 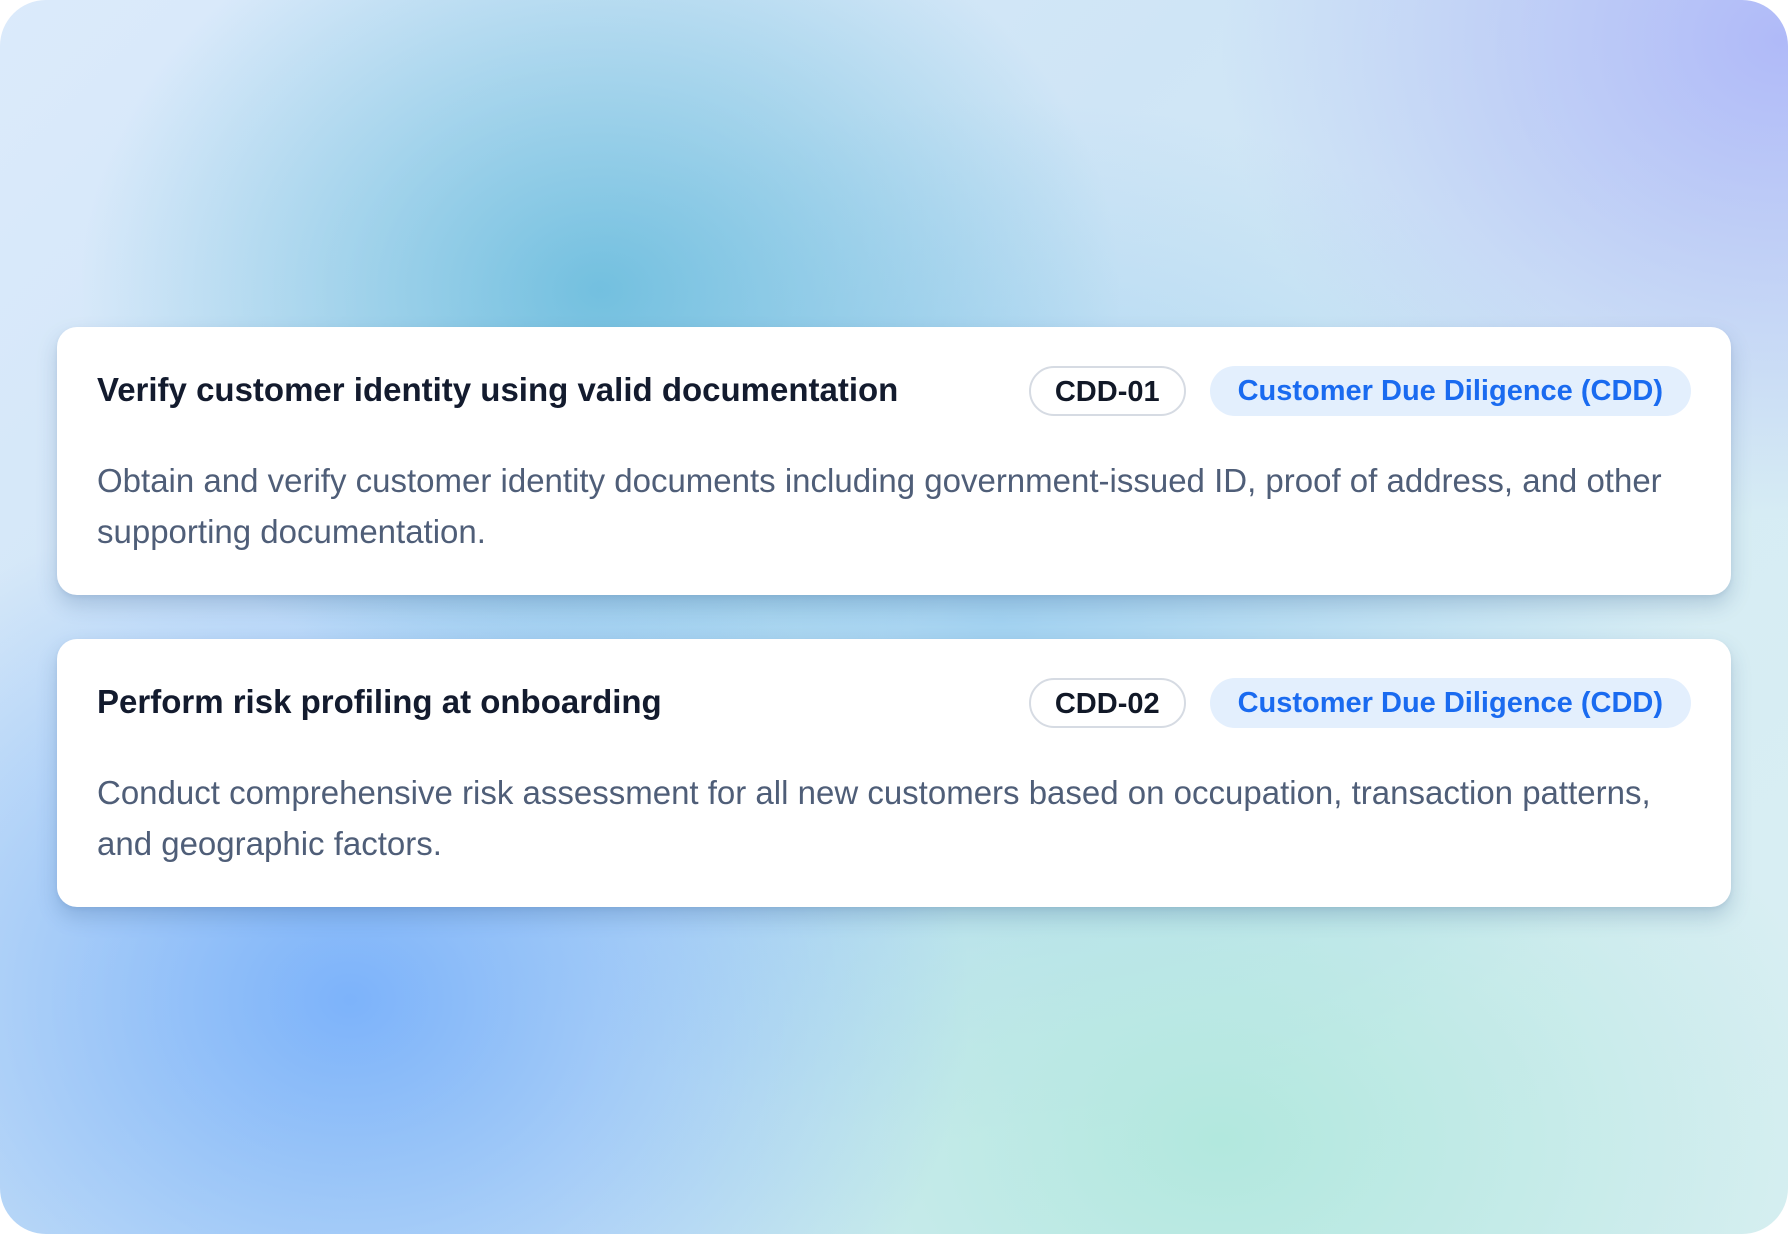 I want to click on control-badges: CDD-01 Customer Due Diligence (CDD), so click(x=1359, y=391).